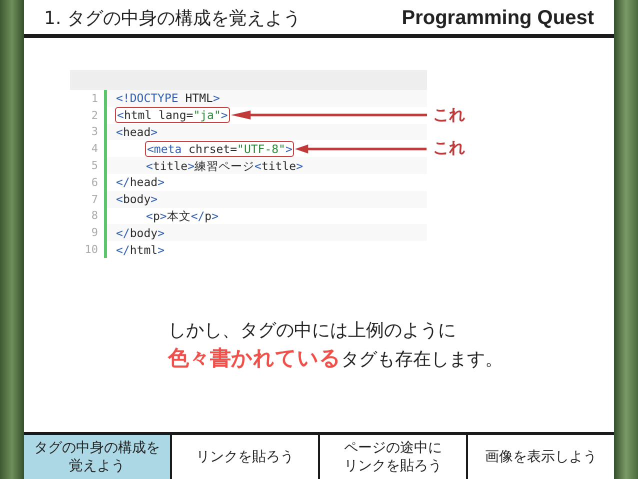 Image resolution: width=638 pixels, height=479 pixels. Describe the element at coordinates (94, 233) in the screenshot. I see `line-number: 9` at that location.